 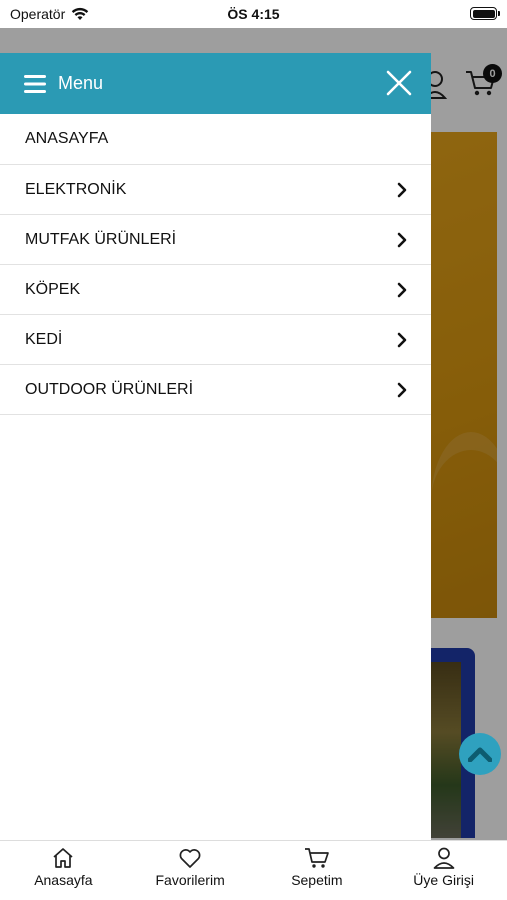 What do you see at coordinates (492, 73) in the screenshot?
I see `cart-count-badge: 0` at bounding box center [492, 73].